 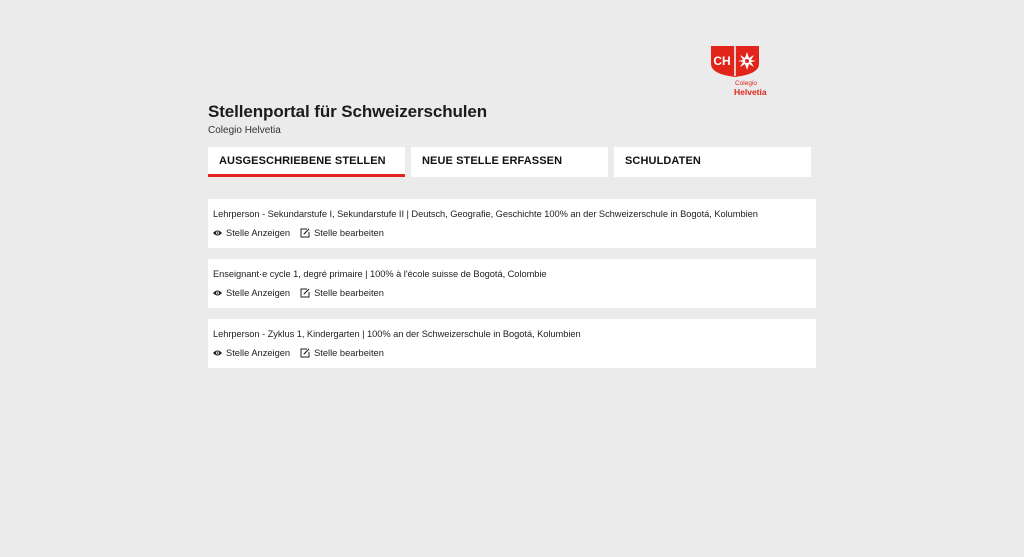 I want to click on logo-caption: Colegio Helvetia, so click(x=750, y=88).